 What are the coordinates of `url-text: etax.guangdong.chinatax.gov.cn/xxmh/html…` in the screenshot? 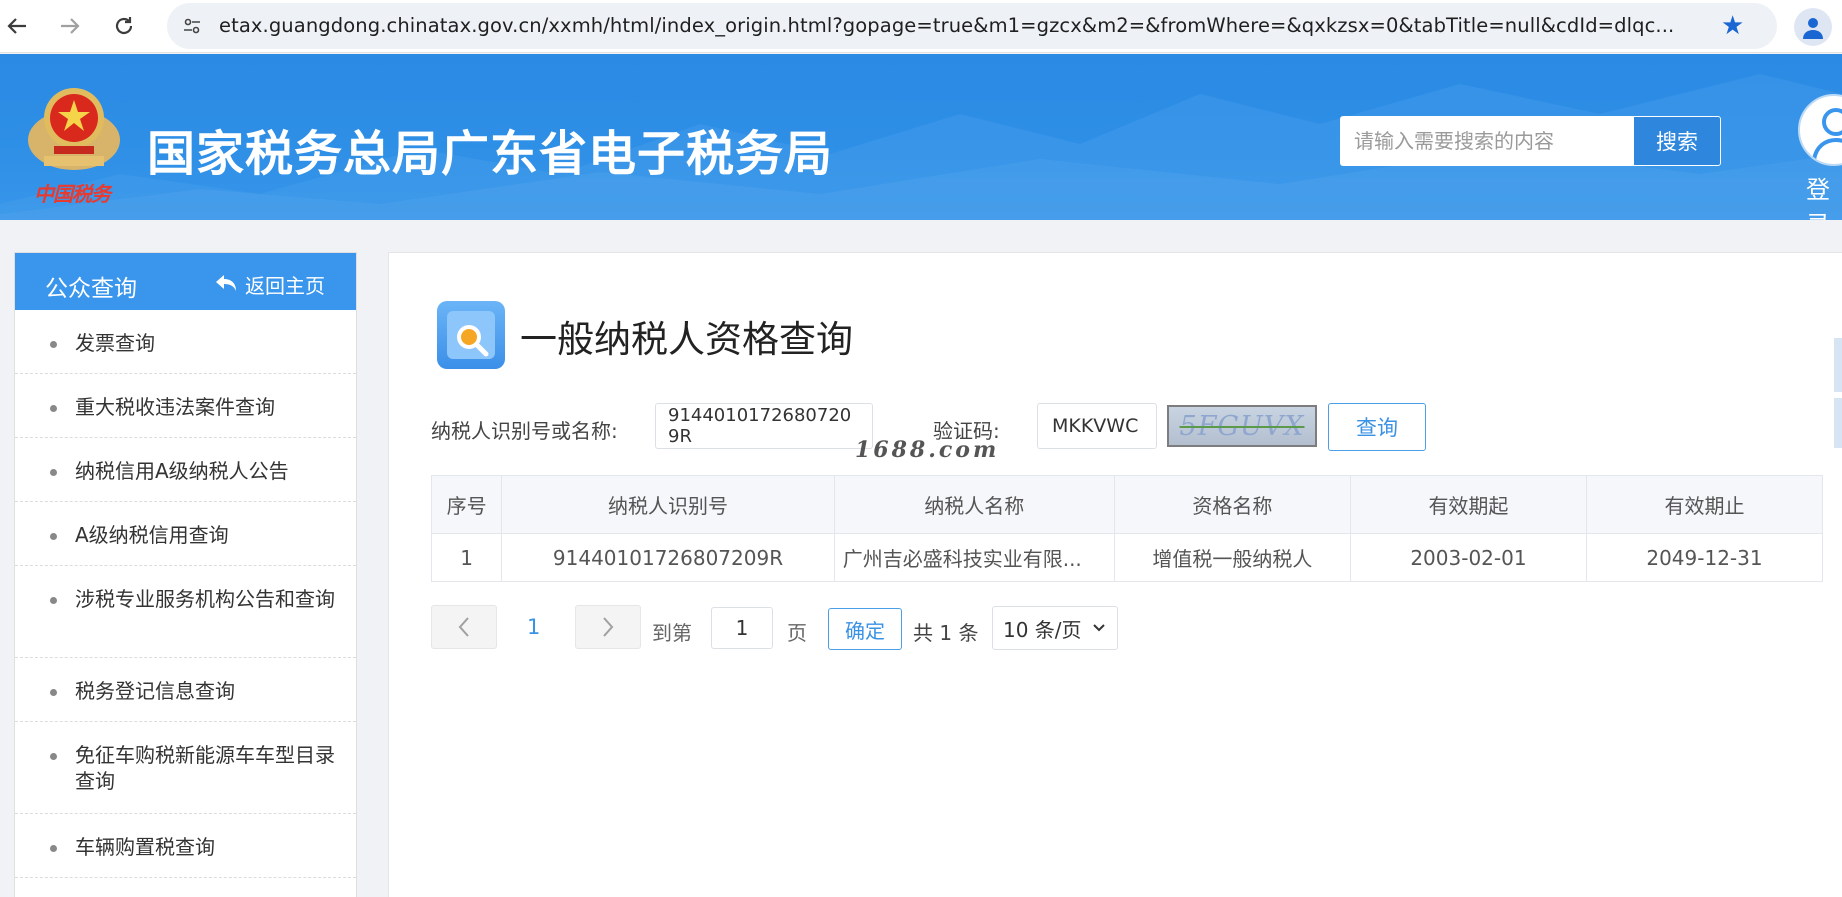 It's located at (959, 25).